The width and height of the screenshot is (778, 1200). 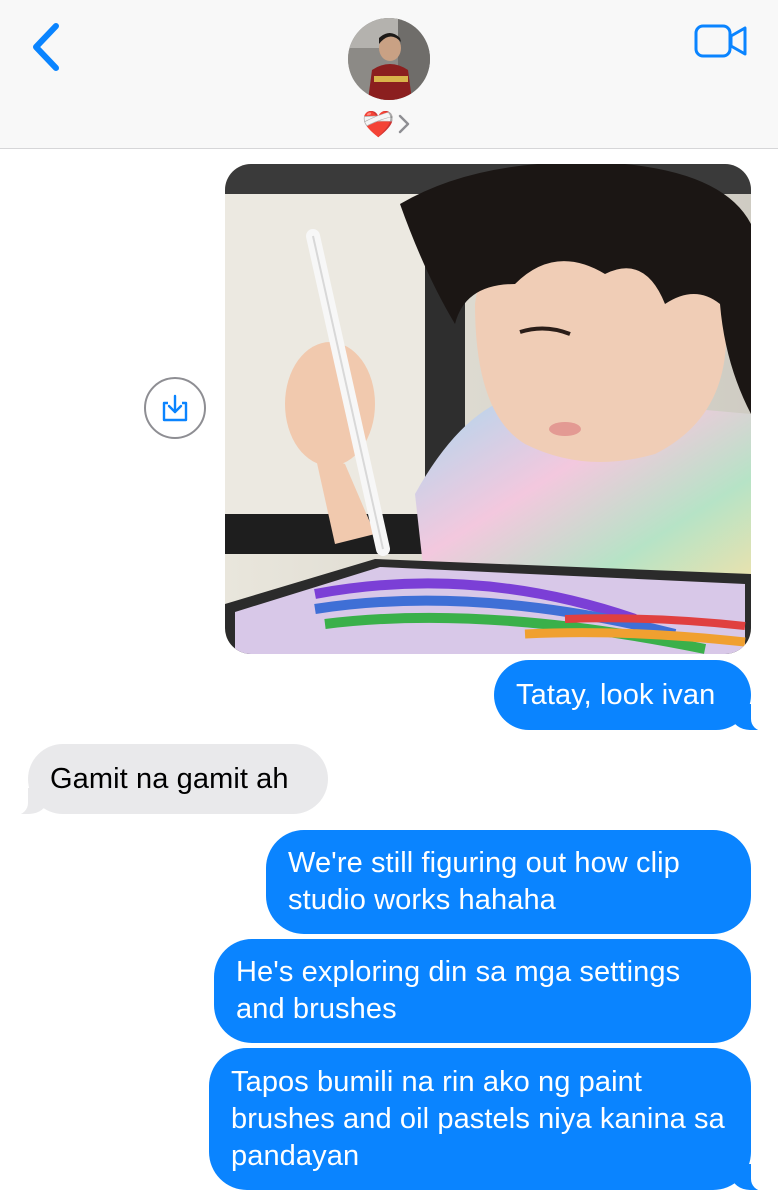 I want to click on video-camera-icon, so click(x=720, y=41).